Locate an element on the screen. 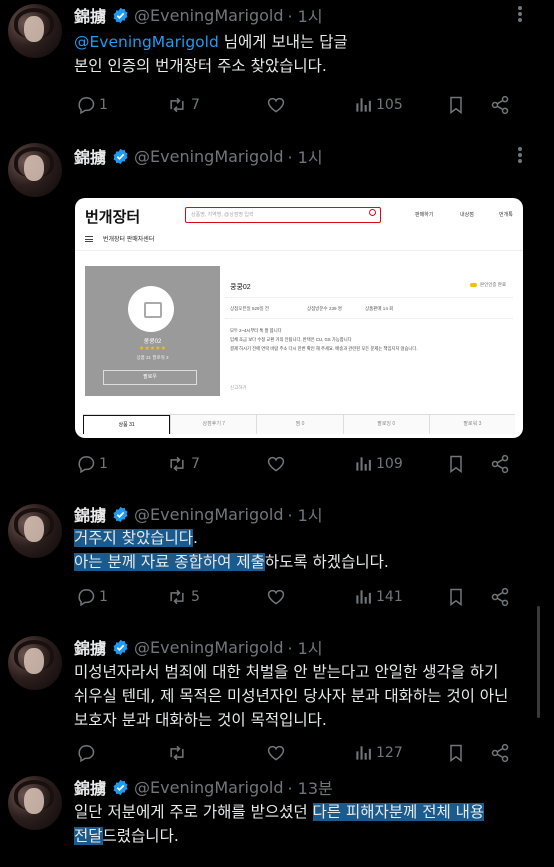  menu-icon is located at coordinates (89, 238).